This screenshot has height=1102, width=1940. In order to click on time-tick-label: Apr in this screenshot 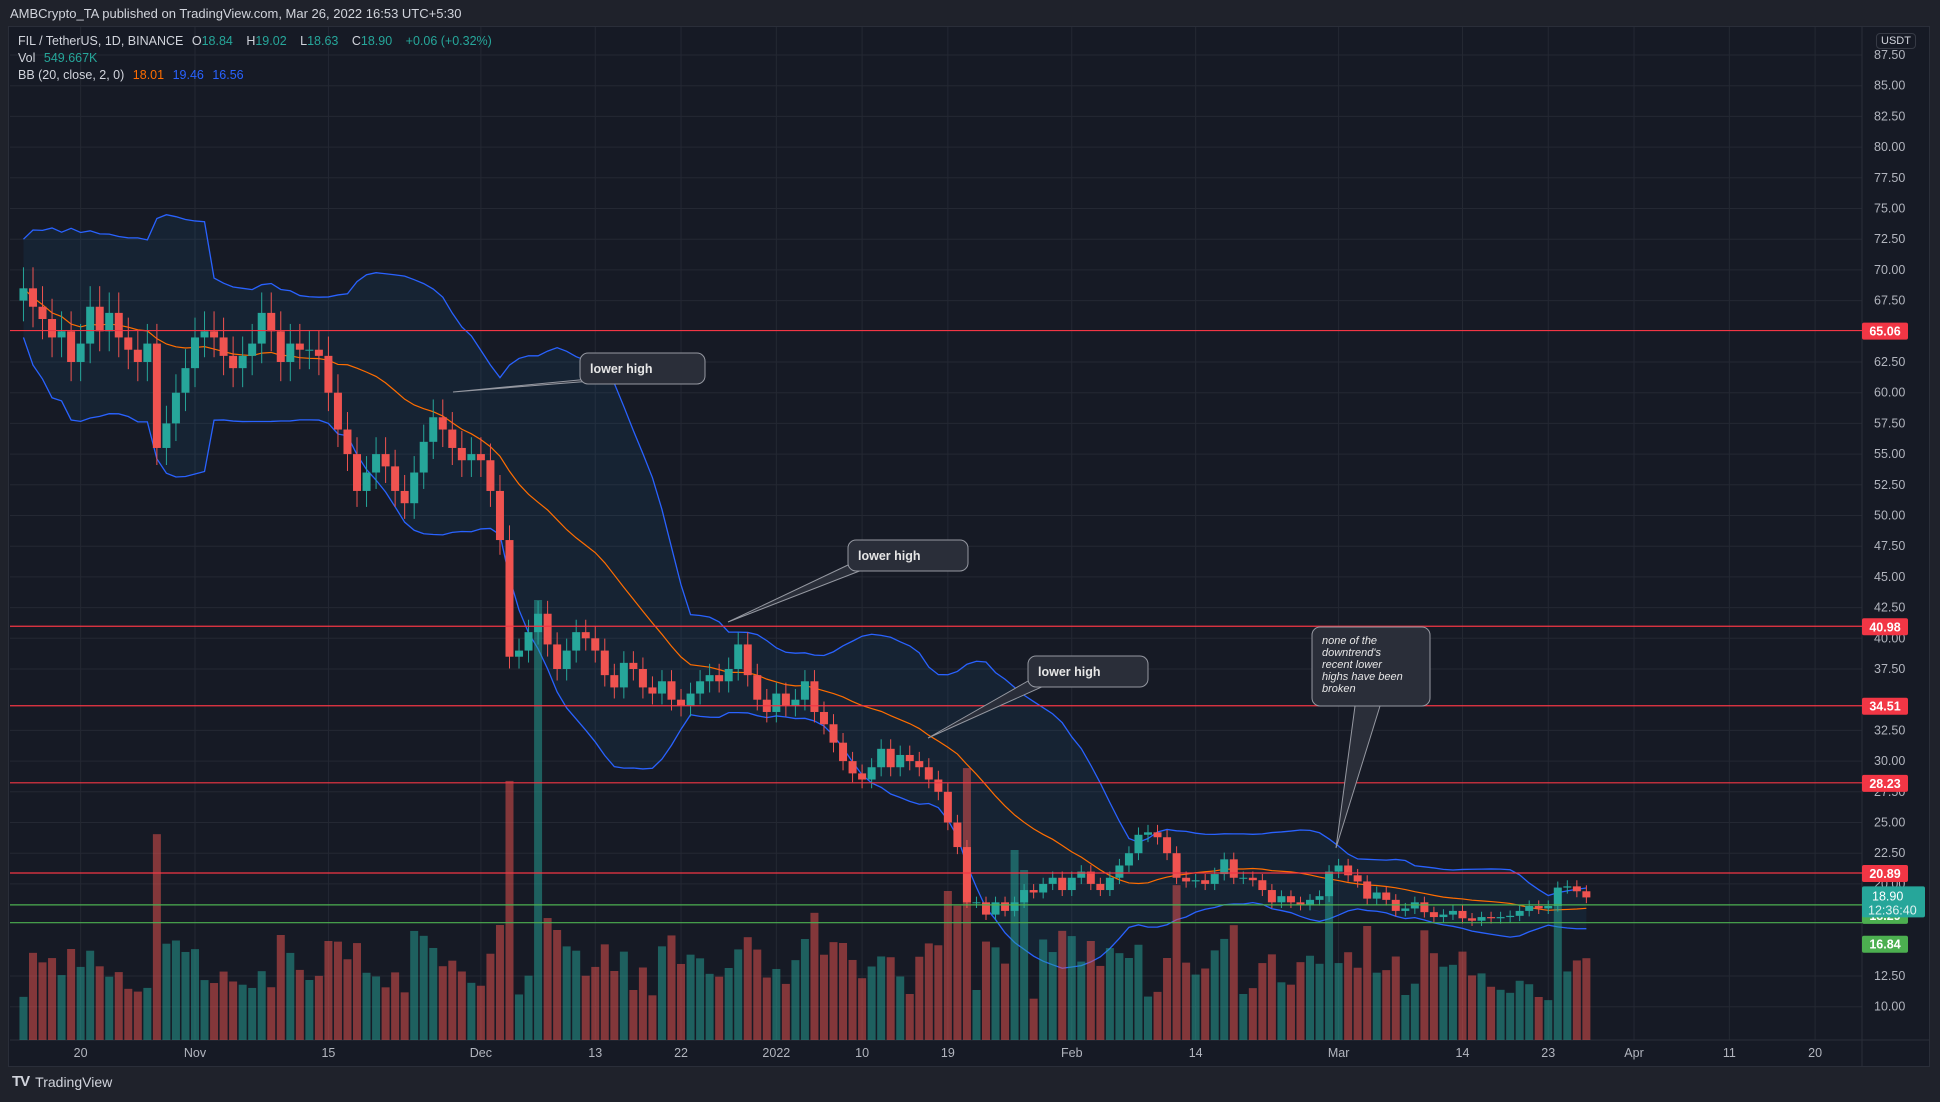, I will do `click(1633, 1053)`.